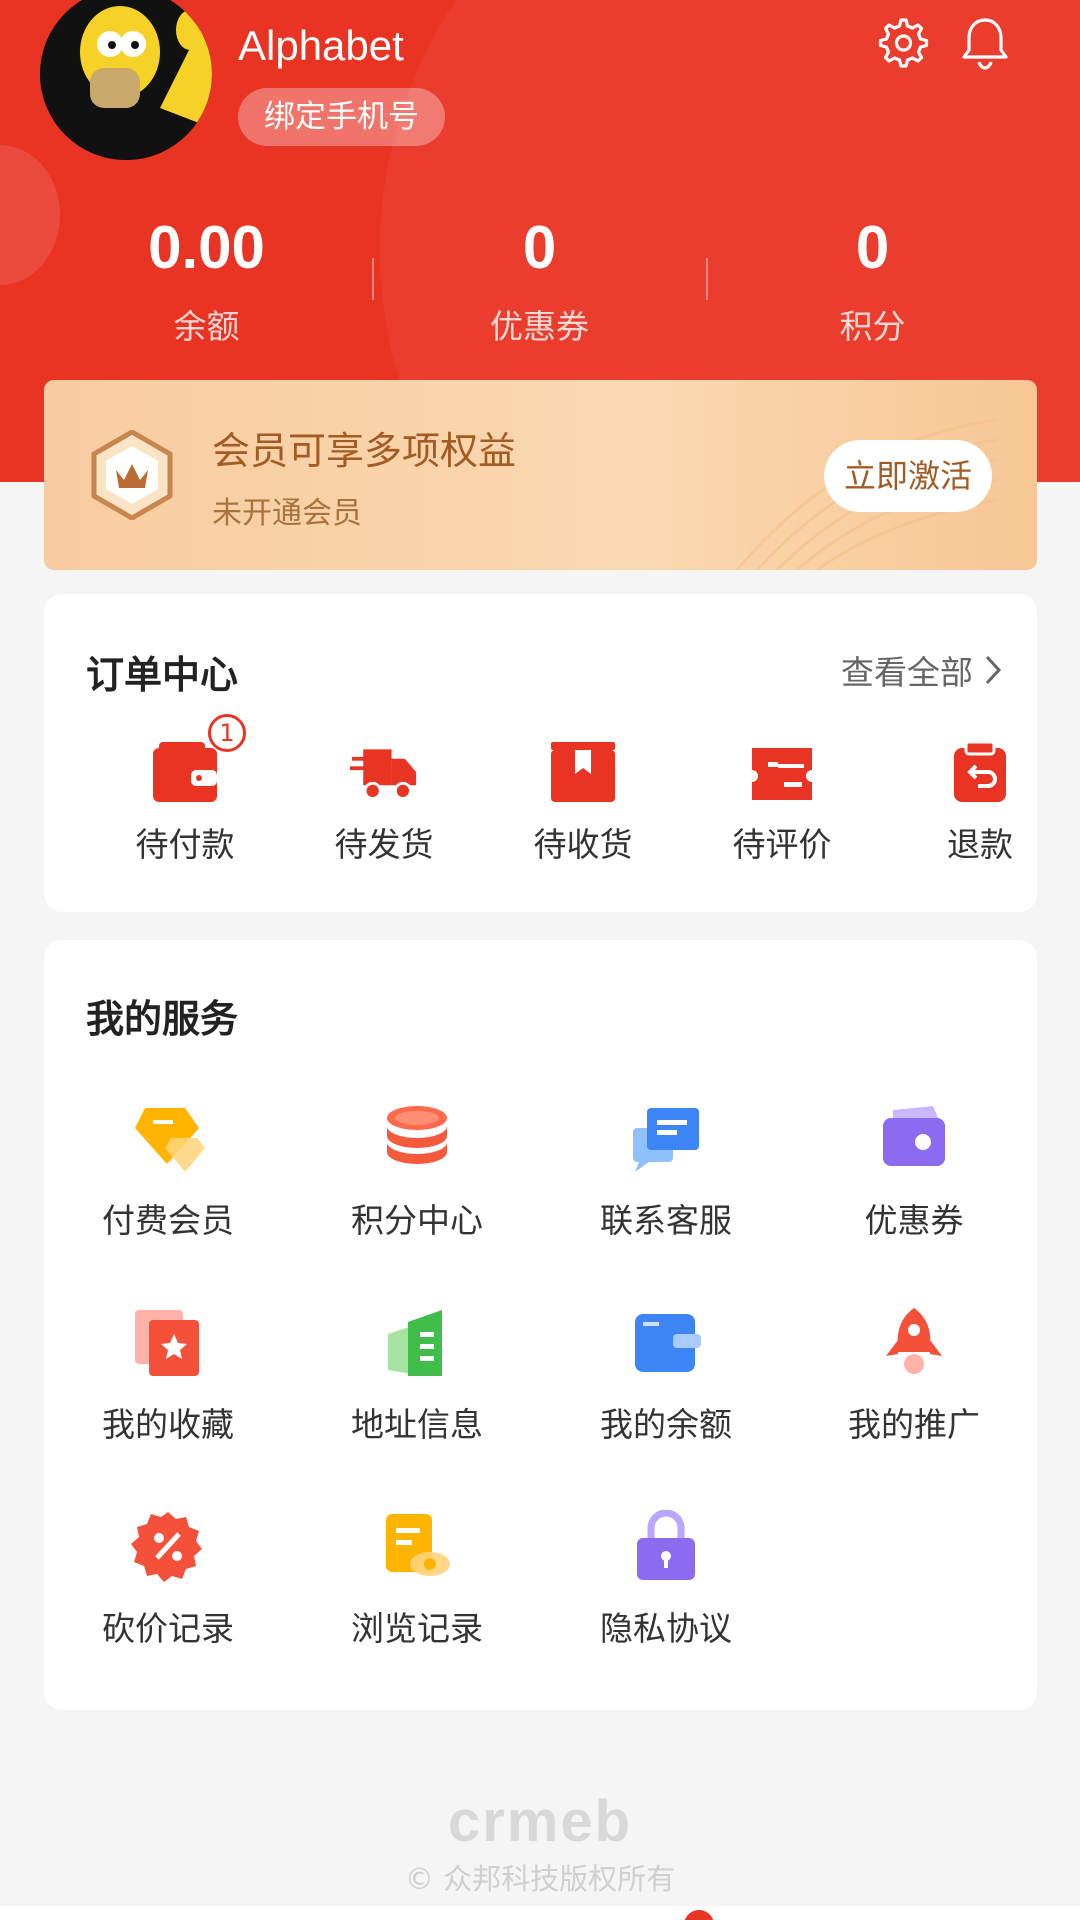 The height and width of the screenshot is (1920, 1080). Describe the element at coordinates (907, 672) in the screenshot. I see `view-all-label: 查看全部` at that location.